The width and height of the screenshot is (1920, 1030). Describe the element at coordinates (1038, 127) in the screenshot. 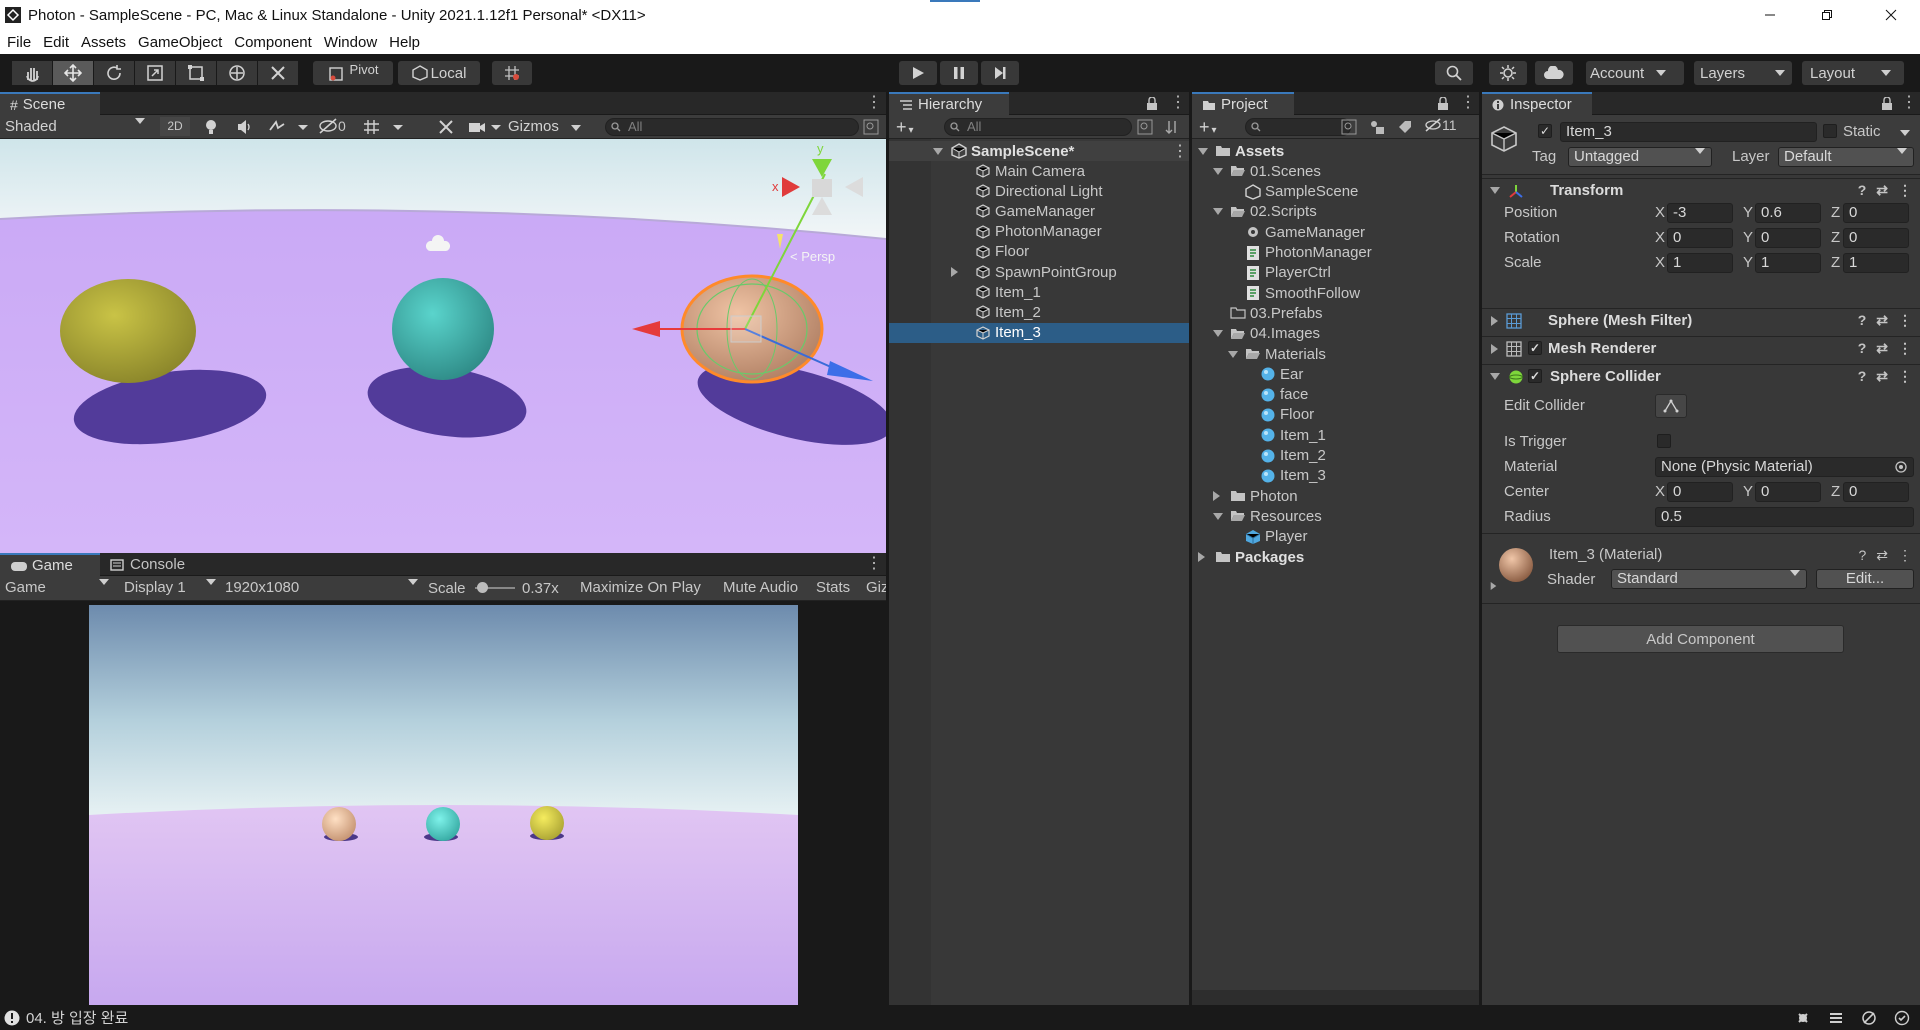

I see `hierarchy-search-input: All` at that location.